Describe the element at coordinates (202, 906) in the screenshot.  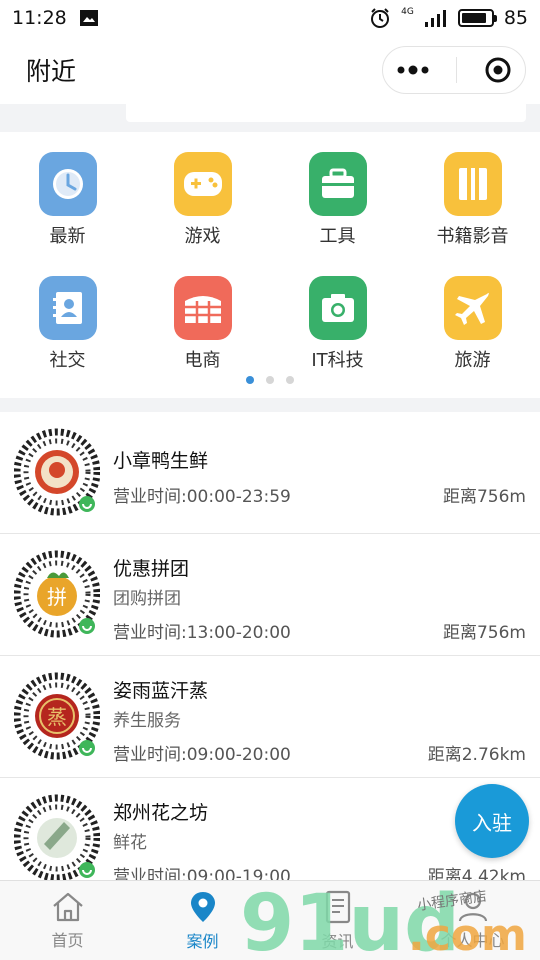
I see `location-pin-icon` at that location.